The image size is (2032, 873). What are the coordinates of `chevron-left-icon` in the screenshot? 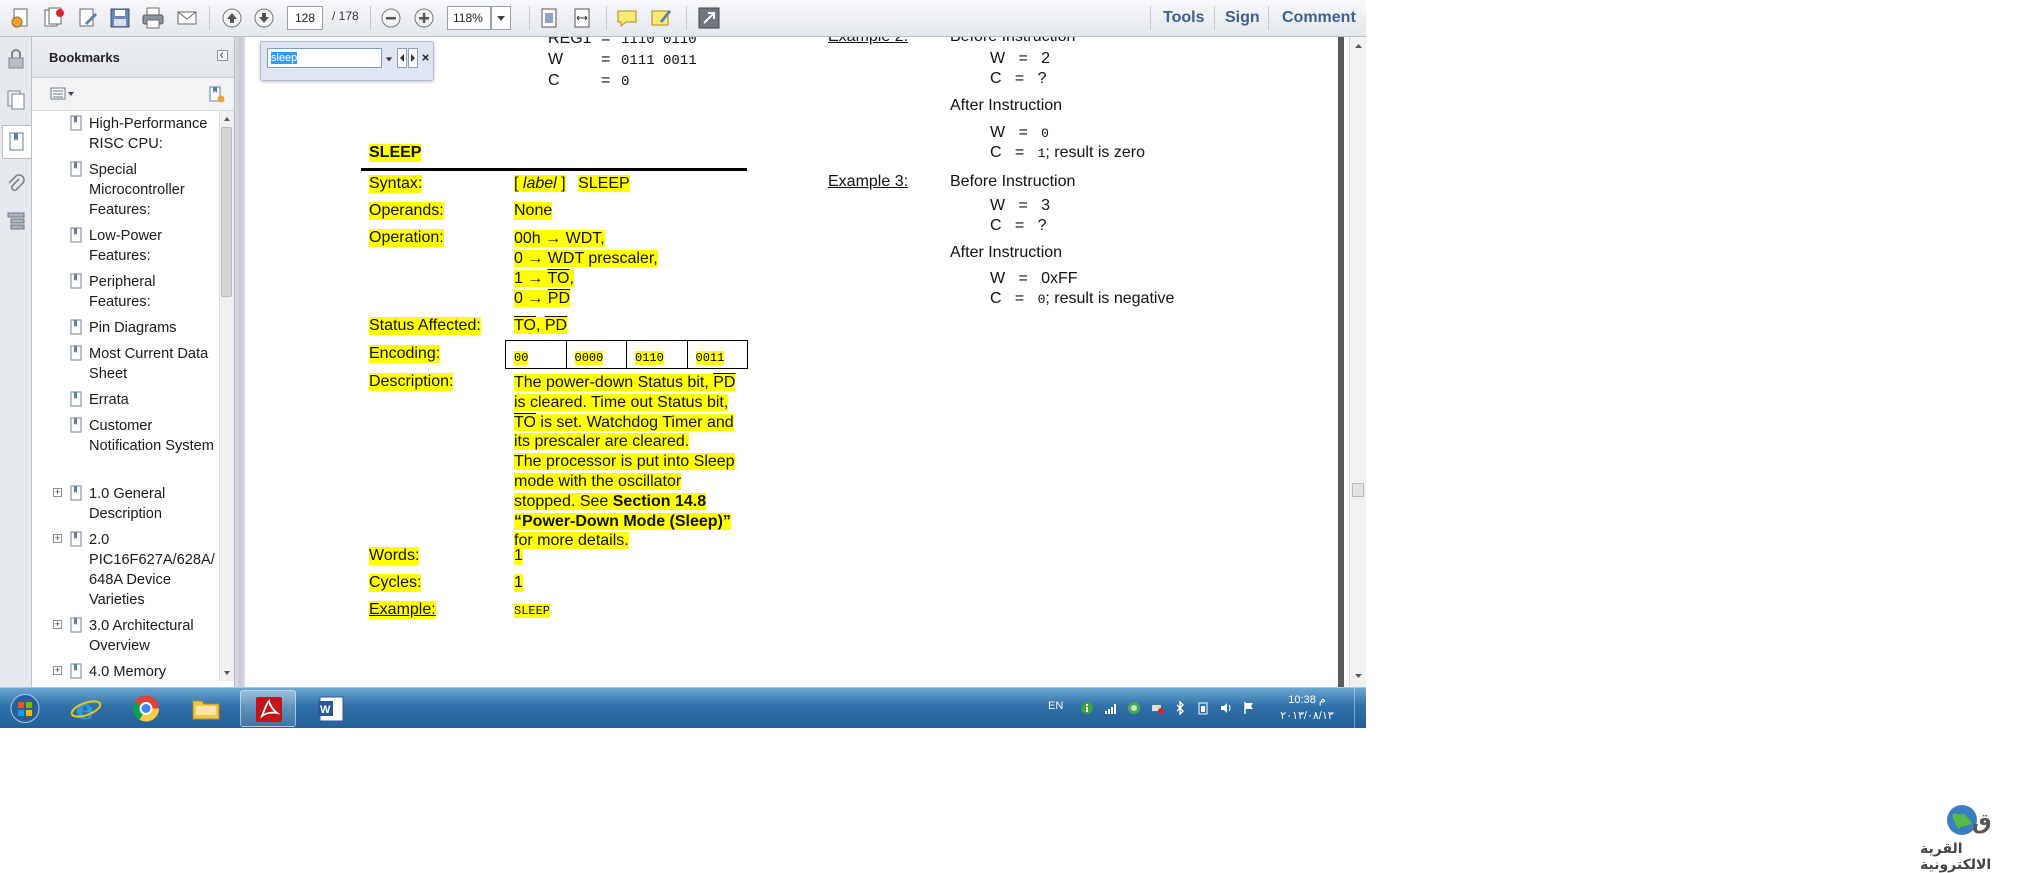 It's located at (221, 55).